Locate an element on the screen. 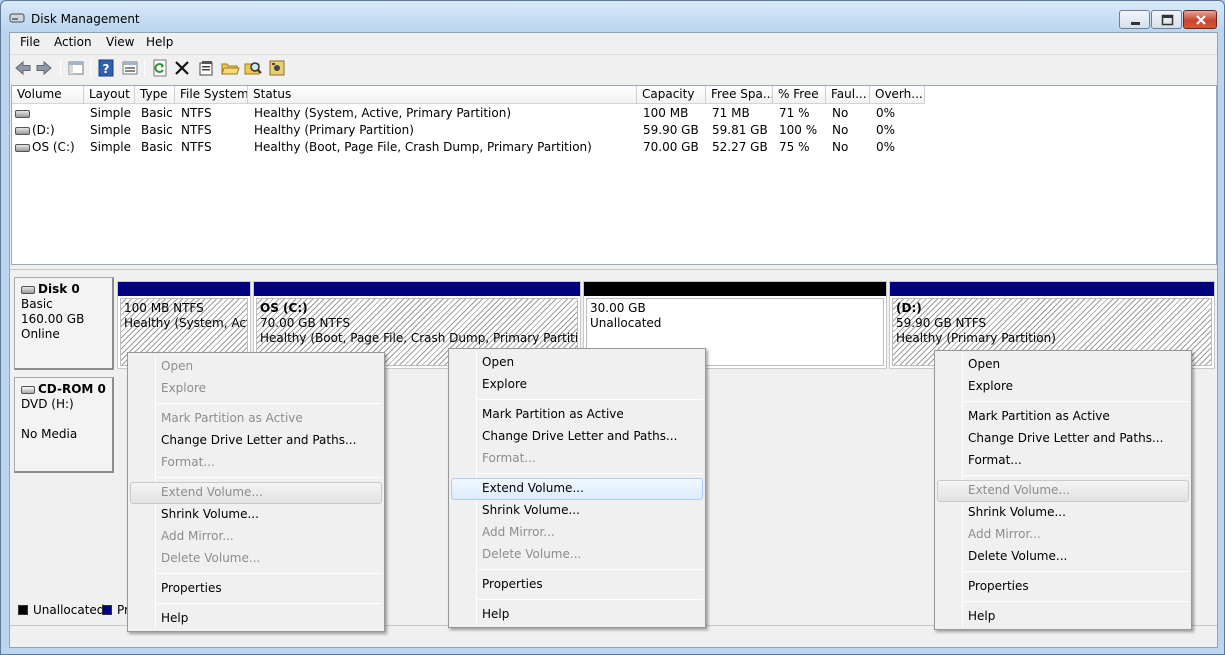 This screenshot has height=655, width=1225. forward-icon is located at coordinates (44, 68).